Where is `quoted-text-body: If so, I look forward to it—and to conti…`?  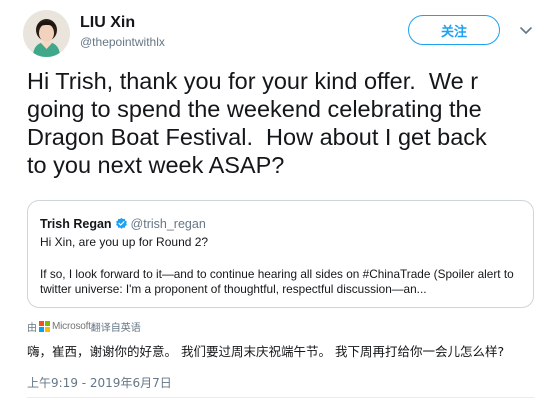
quoted-text-body: If so, I look forward to it—and to conti… is located at coordinates (277, 281).